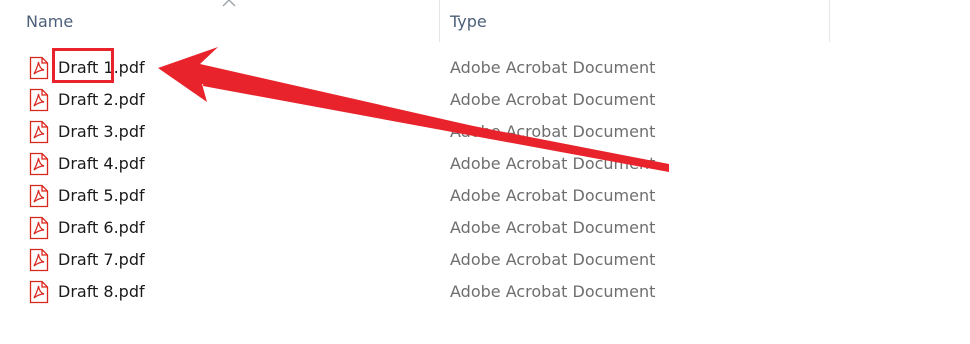 This screenshot has width=970, height=344. I want to click on file-name: Draft 6.pdf, so click(101, 228).